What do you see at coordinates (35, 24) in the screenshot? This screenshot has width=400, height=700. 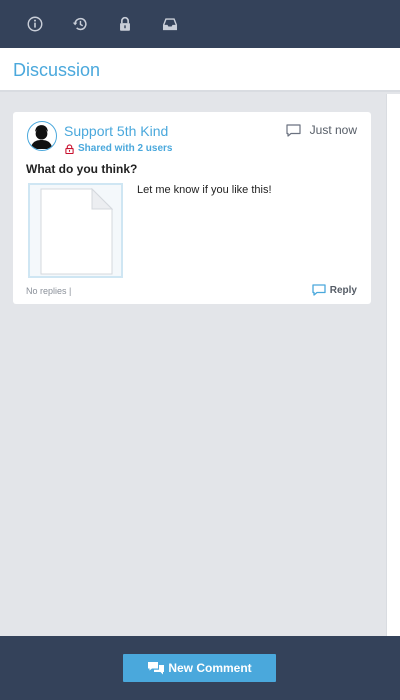 I see `info-icon` at bounding box center [35, 24].